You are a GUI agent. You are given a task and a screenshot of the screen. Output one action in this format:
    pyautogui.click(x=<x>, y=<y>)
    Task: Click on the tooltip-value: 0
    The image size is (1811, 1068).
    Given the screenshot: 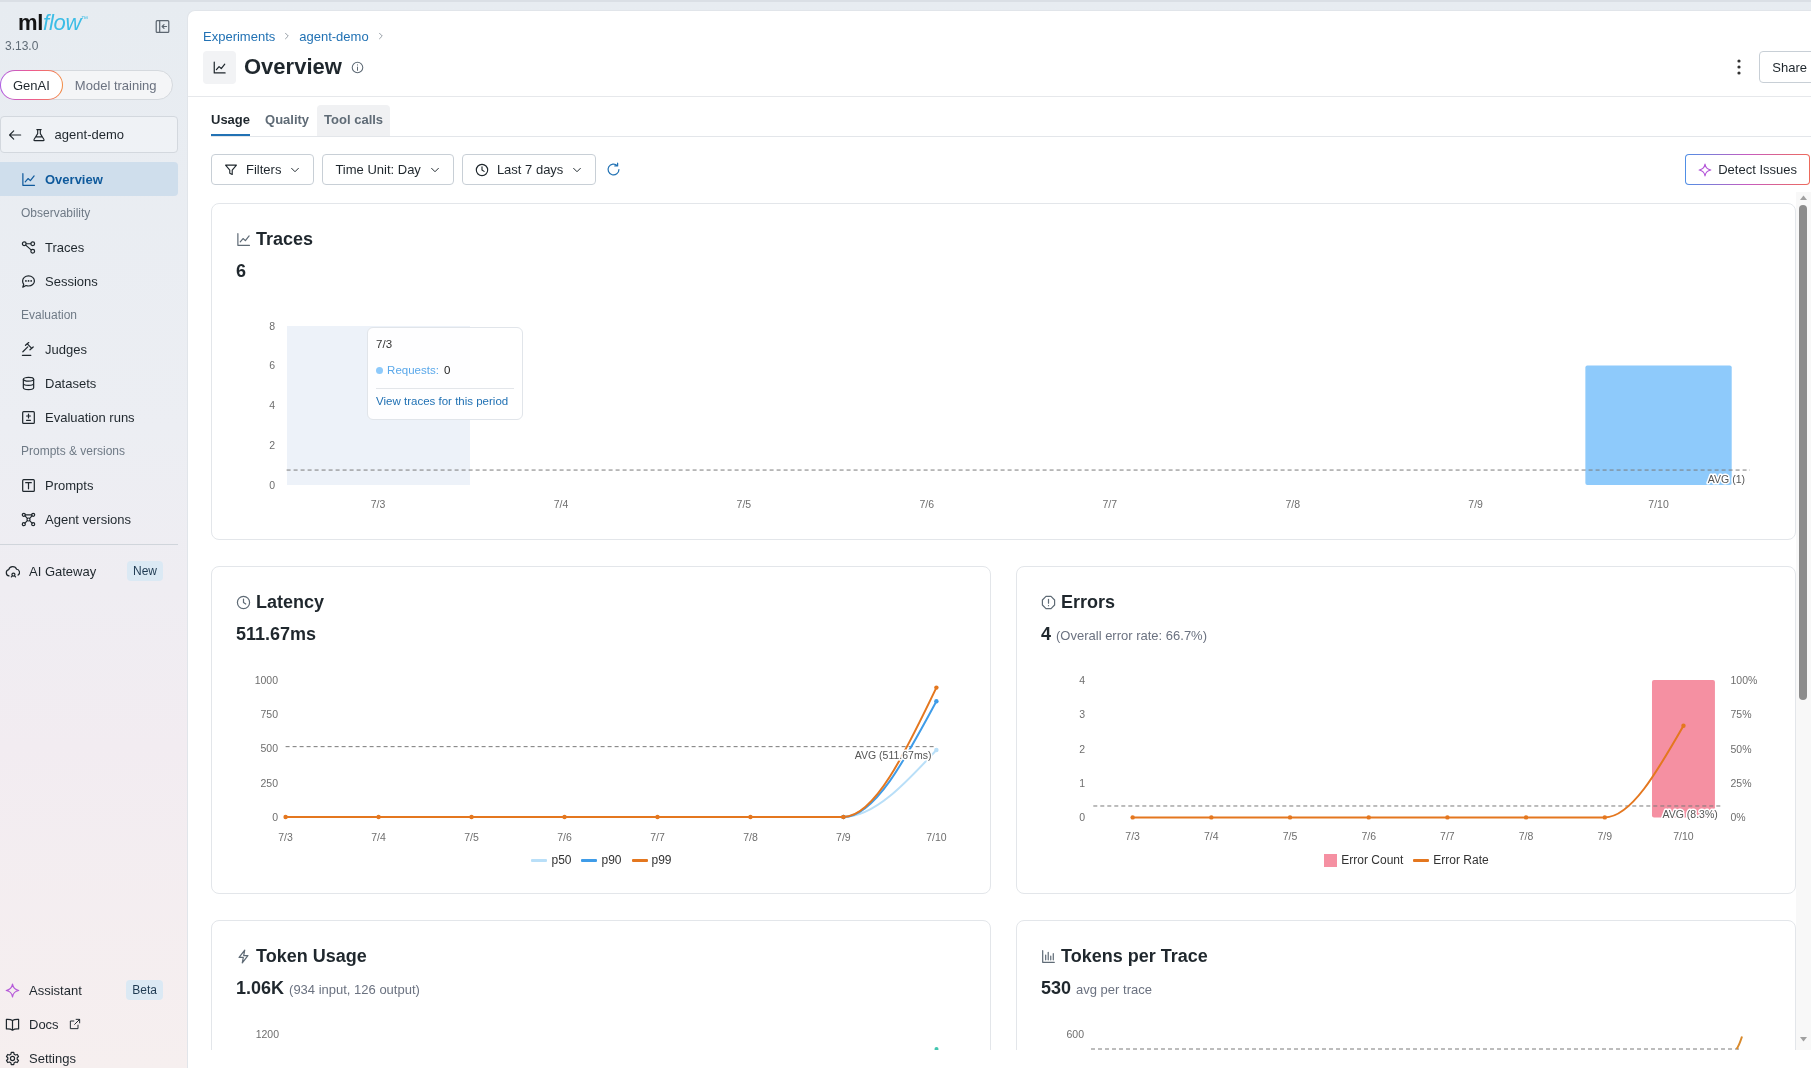 What is the action you would take?
    pyautogui.click(x=447, y=370)
    